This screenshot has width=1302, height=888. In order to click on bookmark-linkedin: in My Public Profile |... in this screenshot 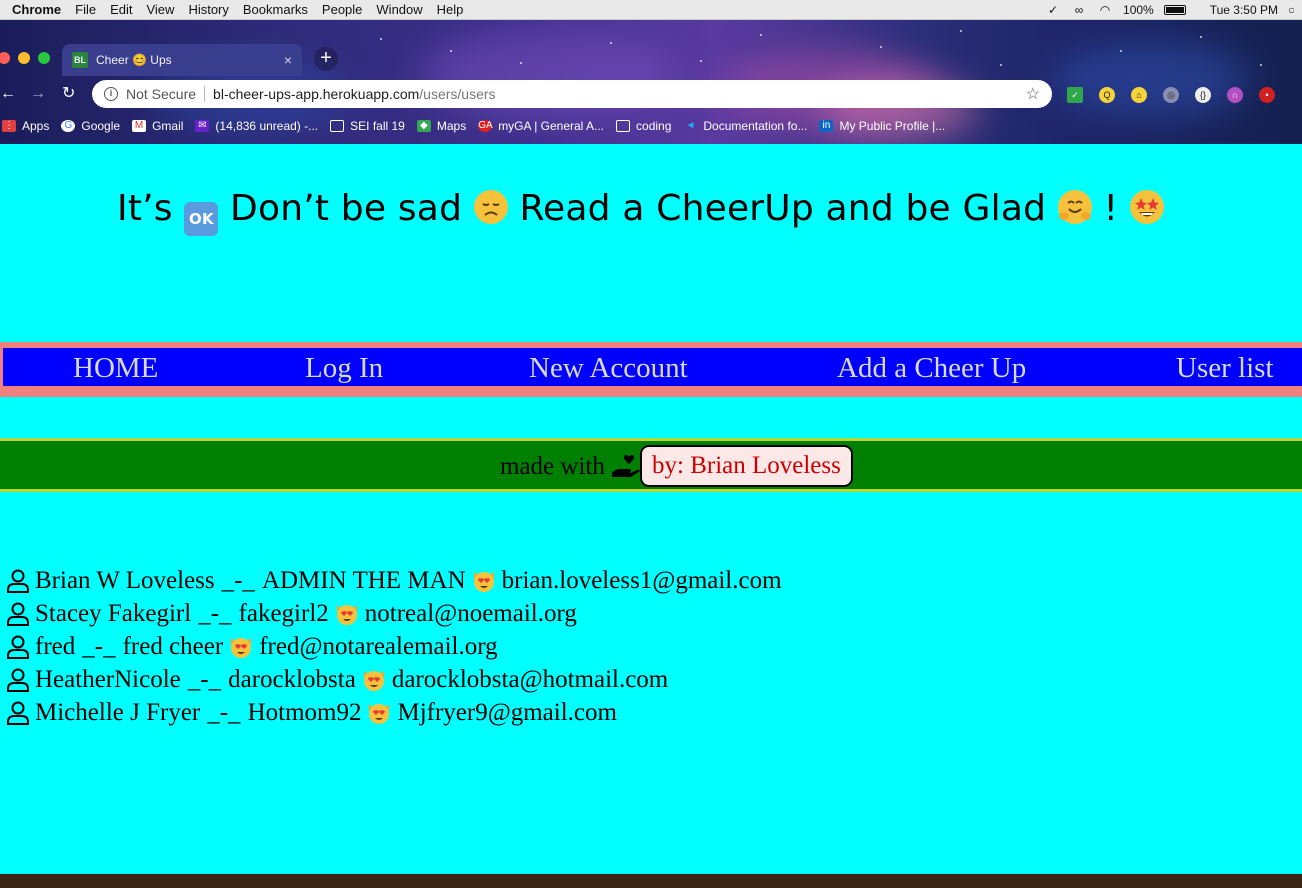, I will do `click(882, 126)`.